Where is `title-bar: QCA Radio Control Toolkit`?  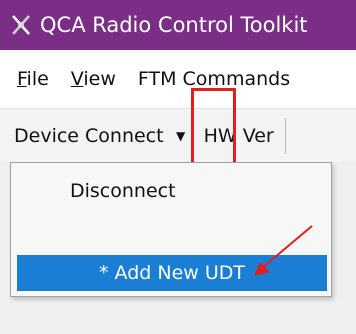
title-bar: QCA Radio Control Toolkit is located at coordinates (178, 25).